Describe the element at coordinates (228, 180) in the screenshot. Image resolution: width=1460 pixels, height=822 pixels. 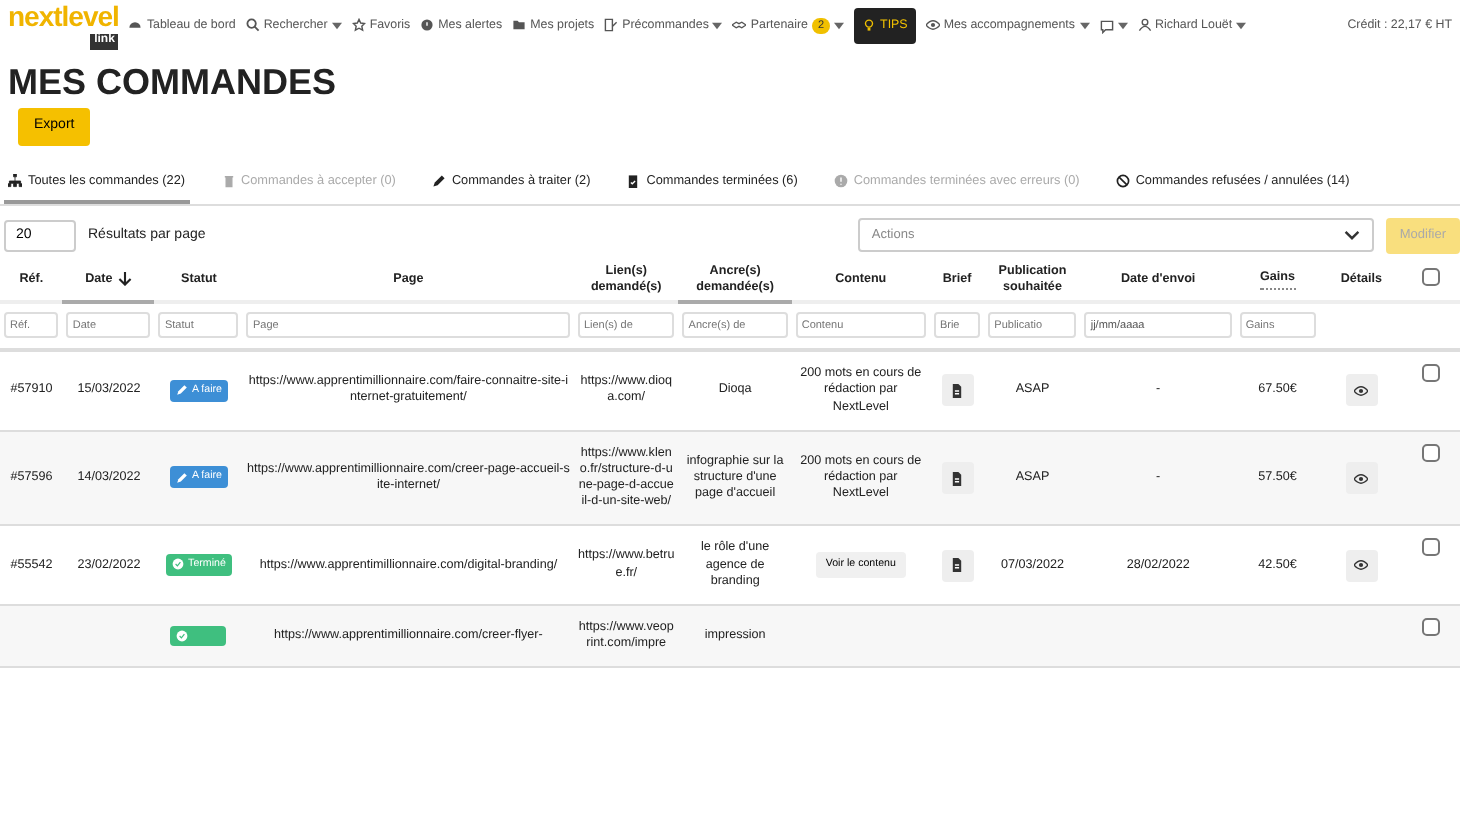
I see `trash-icon` at that location.